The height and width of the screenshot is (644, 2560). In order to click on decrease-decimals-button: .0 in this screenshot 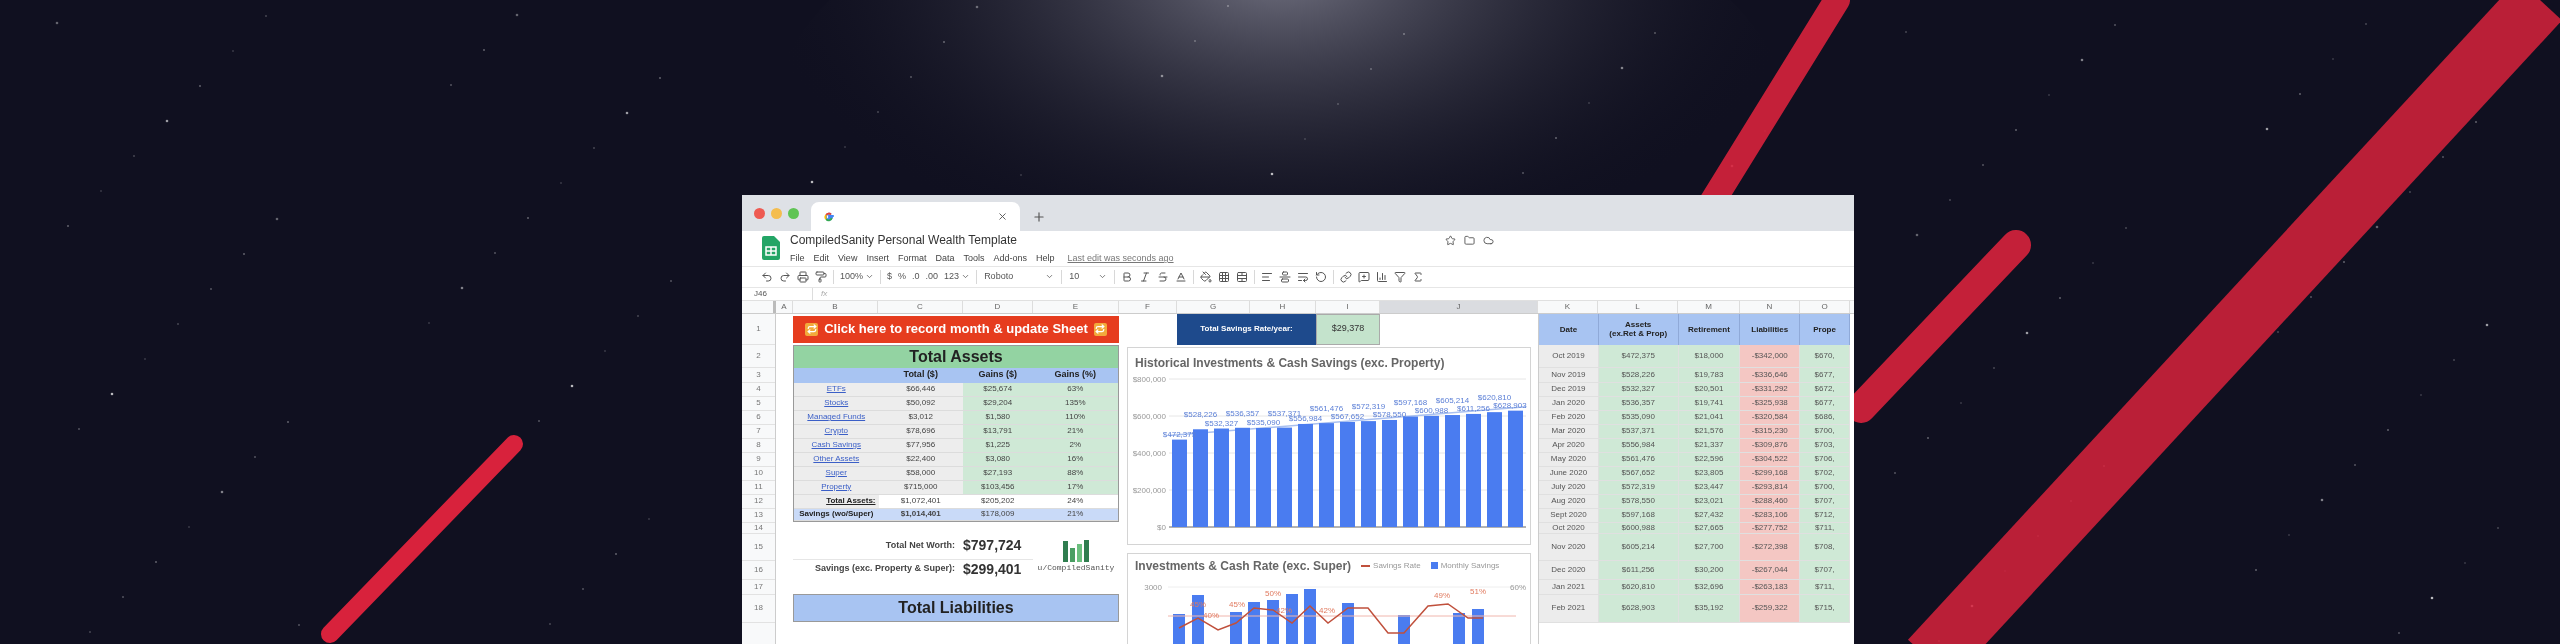, I will do `click(916, 276)`.